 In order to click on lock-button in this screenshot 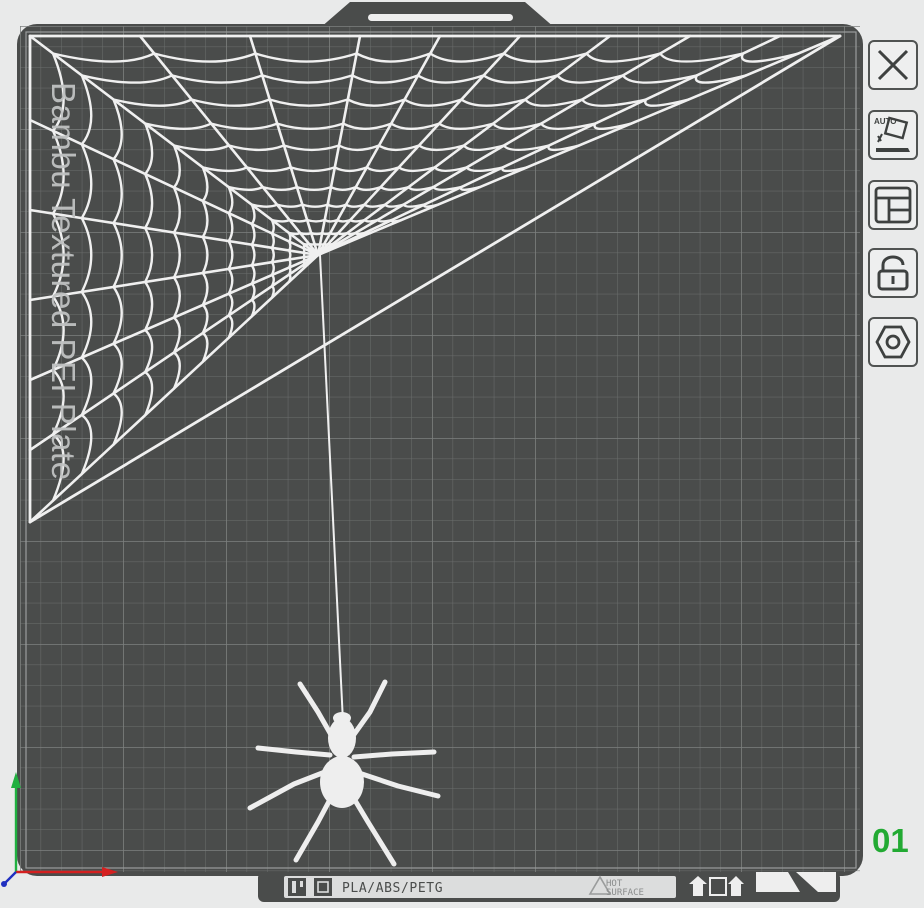, I will do `click(893, 273)`.